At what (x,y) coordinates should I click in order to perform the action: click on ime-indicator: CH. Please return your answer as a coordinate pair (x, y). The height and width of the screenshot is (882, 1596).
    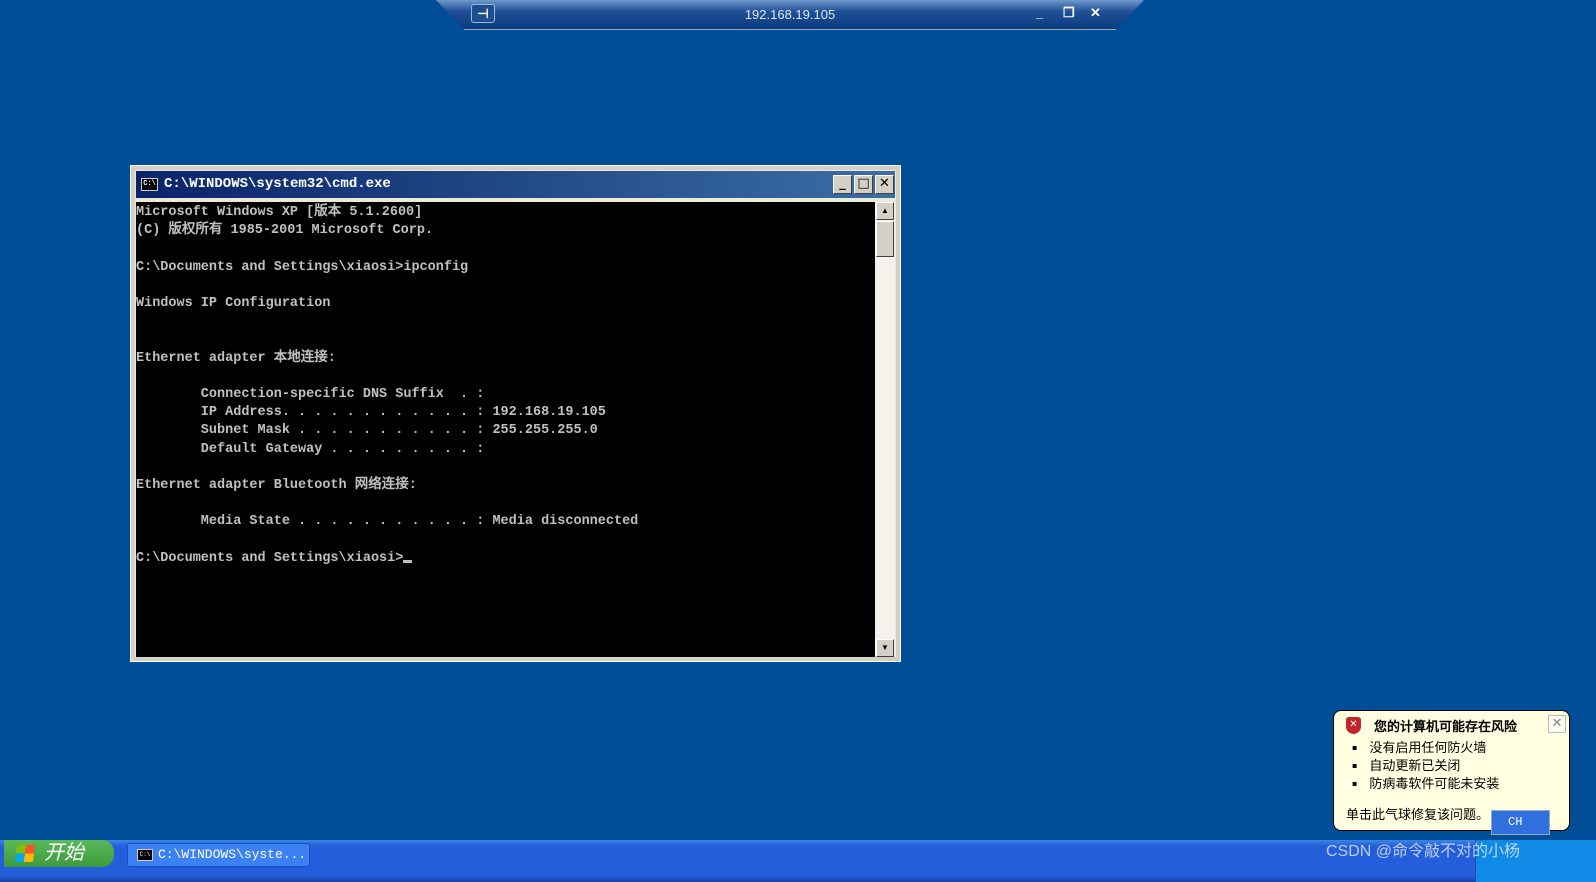
    Looking at the image, I should click on (1520, 822).